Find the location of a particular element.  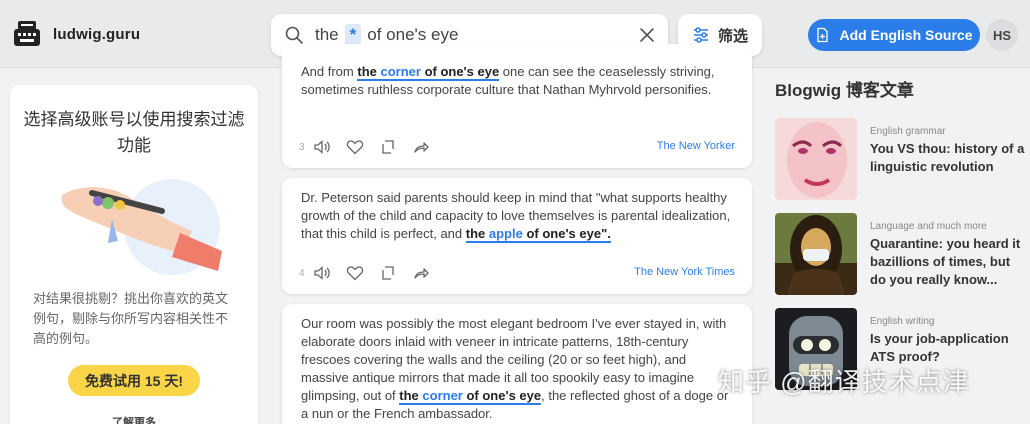

search-input: the * of one's eye is located at coordinates (386, 35).